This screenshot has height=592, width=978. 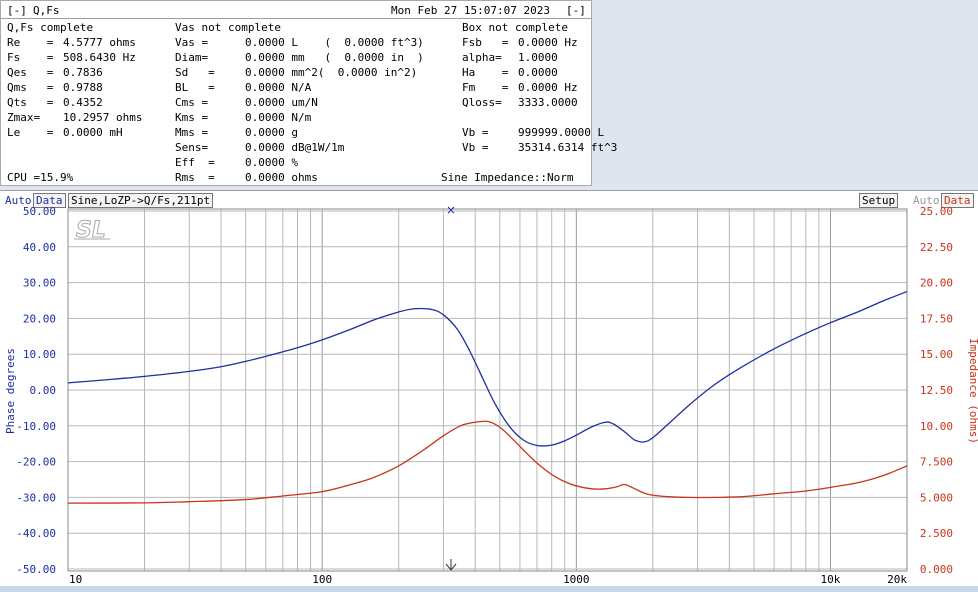 What do you see at coordinates (936, 247) in the screenshot?
I see `right-axis-tick: 22.50` at bounding box center [936, 247].